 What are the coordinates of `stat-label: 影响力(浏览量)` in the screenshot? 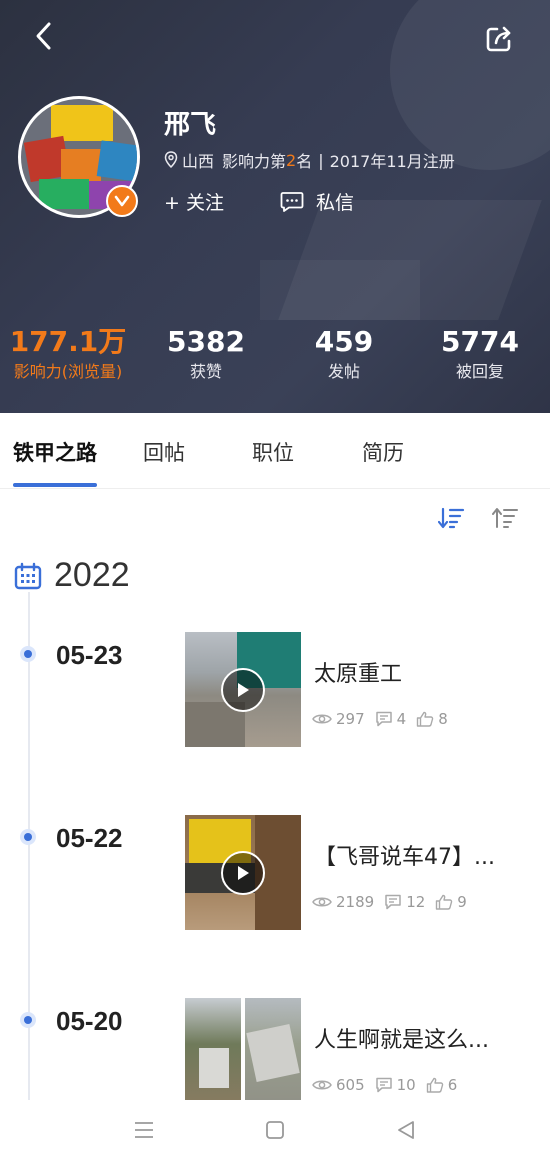 It's located at (68, 371).